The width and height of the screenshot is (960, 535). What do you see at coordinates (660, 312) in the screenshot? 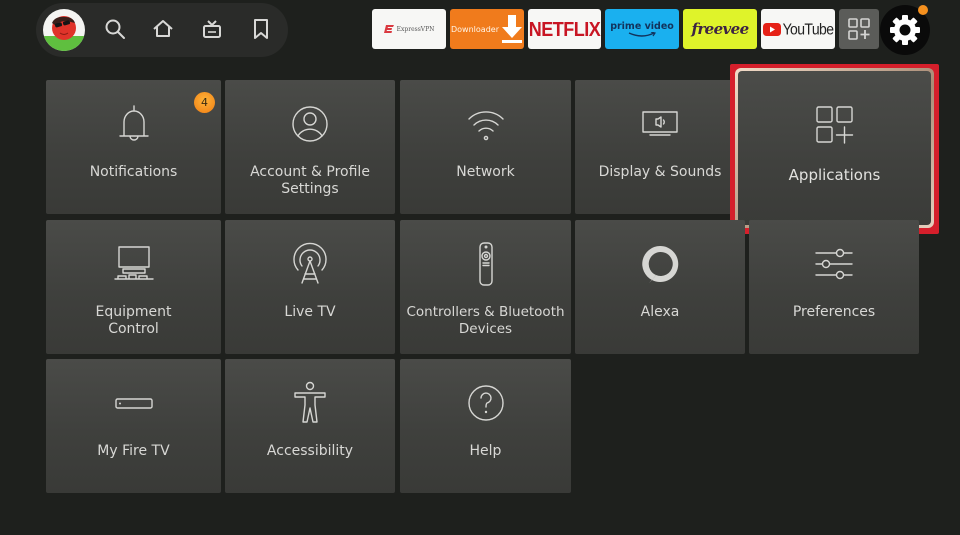
I see `tile-label: Alexa` at bounding box center [660, 312].